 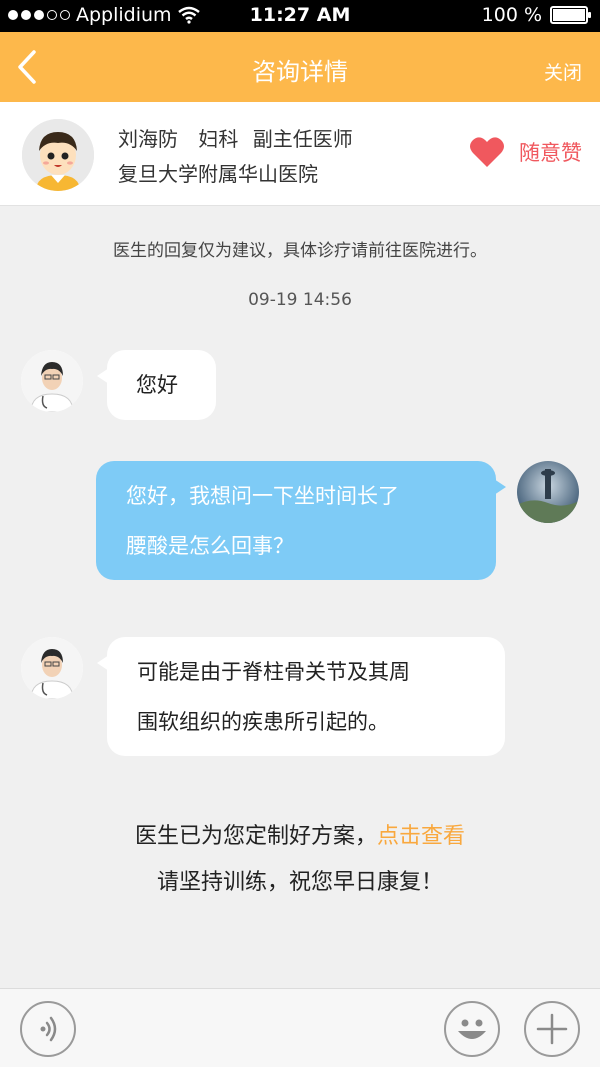 What do you see at coordinates (300, 72) in the screenshot?
I see `page-title: 咨询详情` at bounding box center [300, 72].